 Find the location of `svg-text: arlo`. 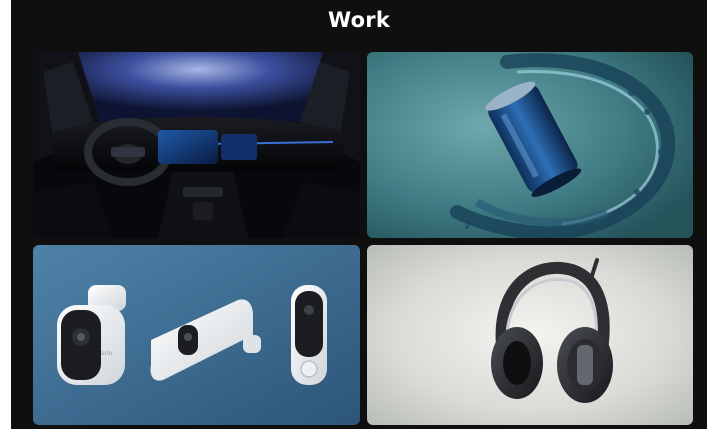

svg-text: arlo is located at coordinates (107, 353).